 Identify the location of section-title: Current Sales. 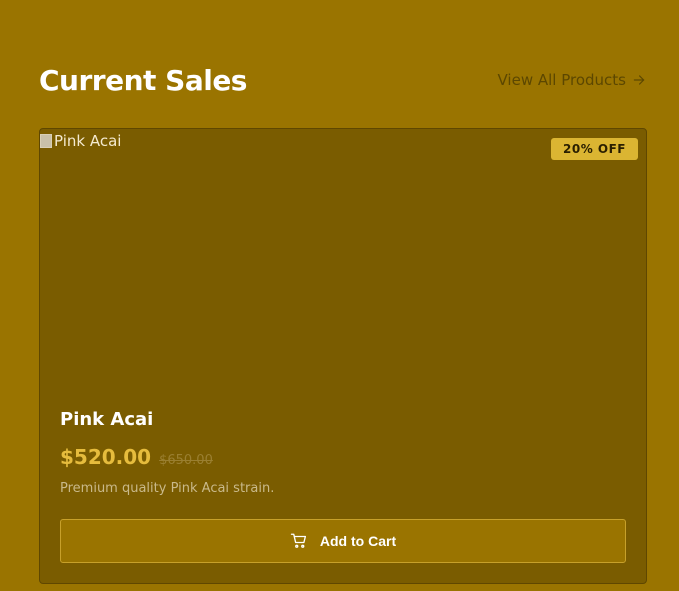
(143, 80).